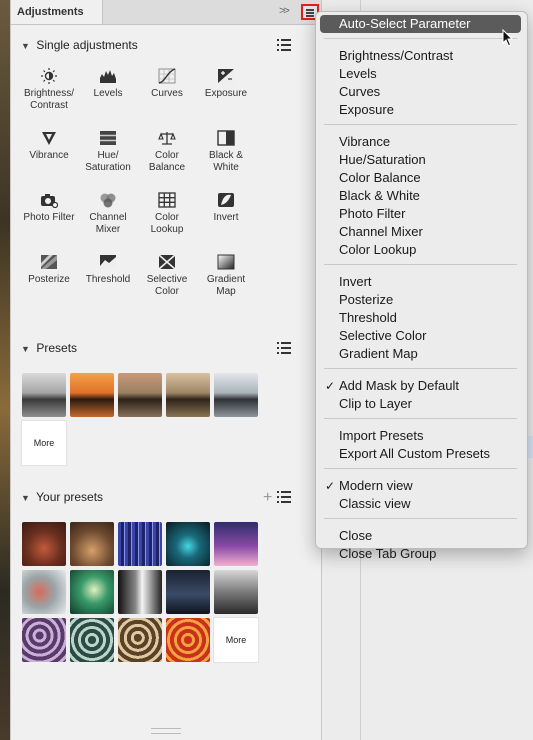 The height and width of the screenshot is (740, 533). I want to click on menu-item-exposure: Exposure, so click(366, 110).